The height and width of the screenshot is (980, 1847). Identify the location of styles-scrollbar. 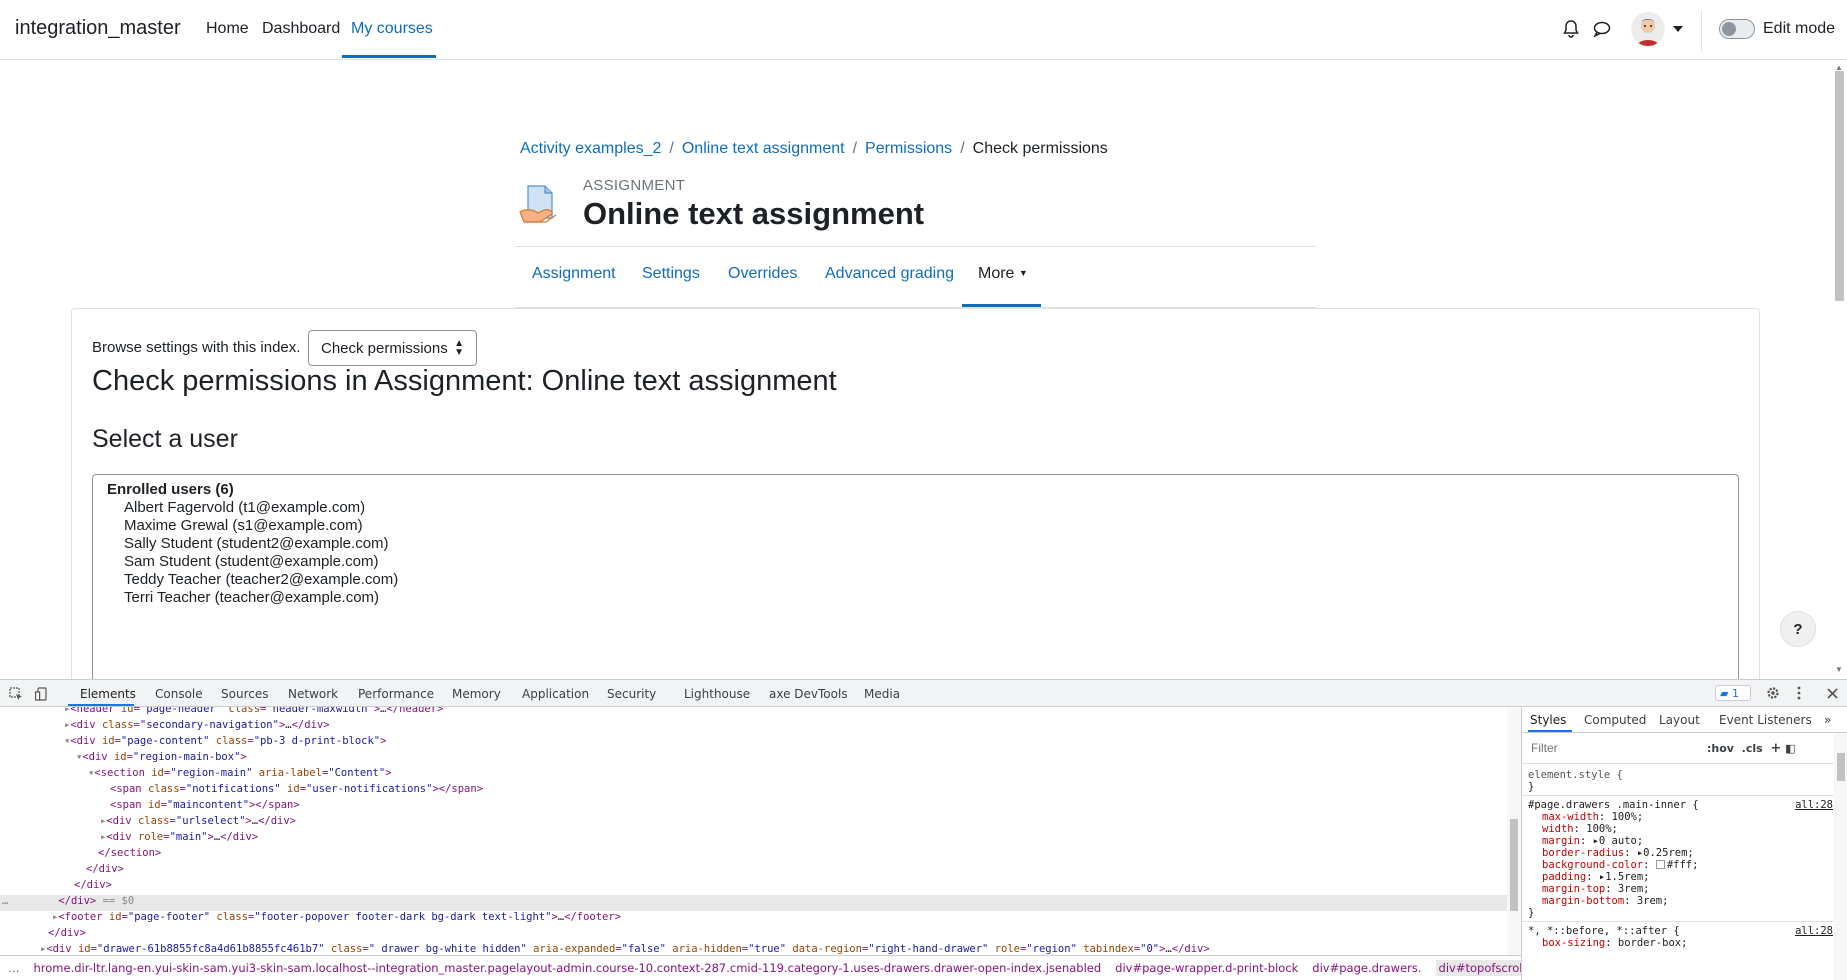
(1840, 856).